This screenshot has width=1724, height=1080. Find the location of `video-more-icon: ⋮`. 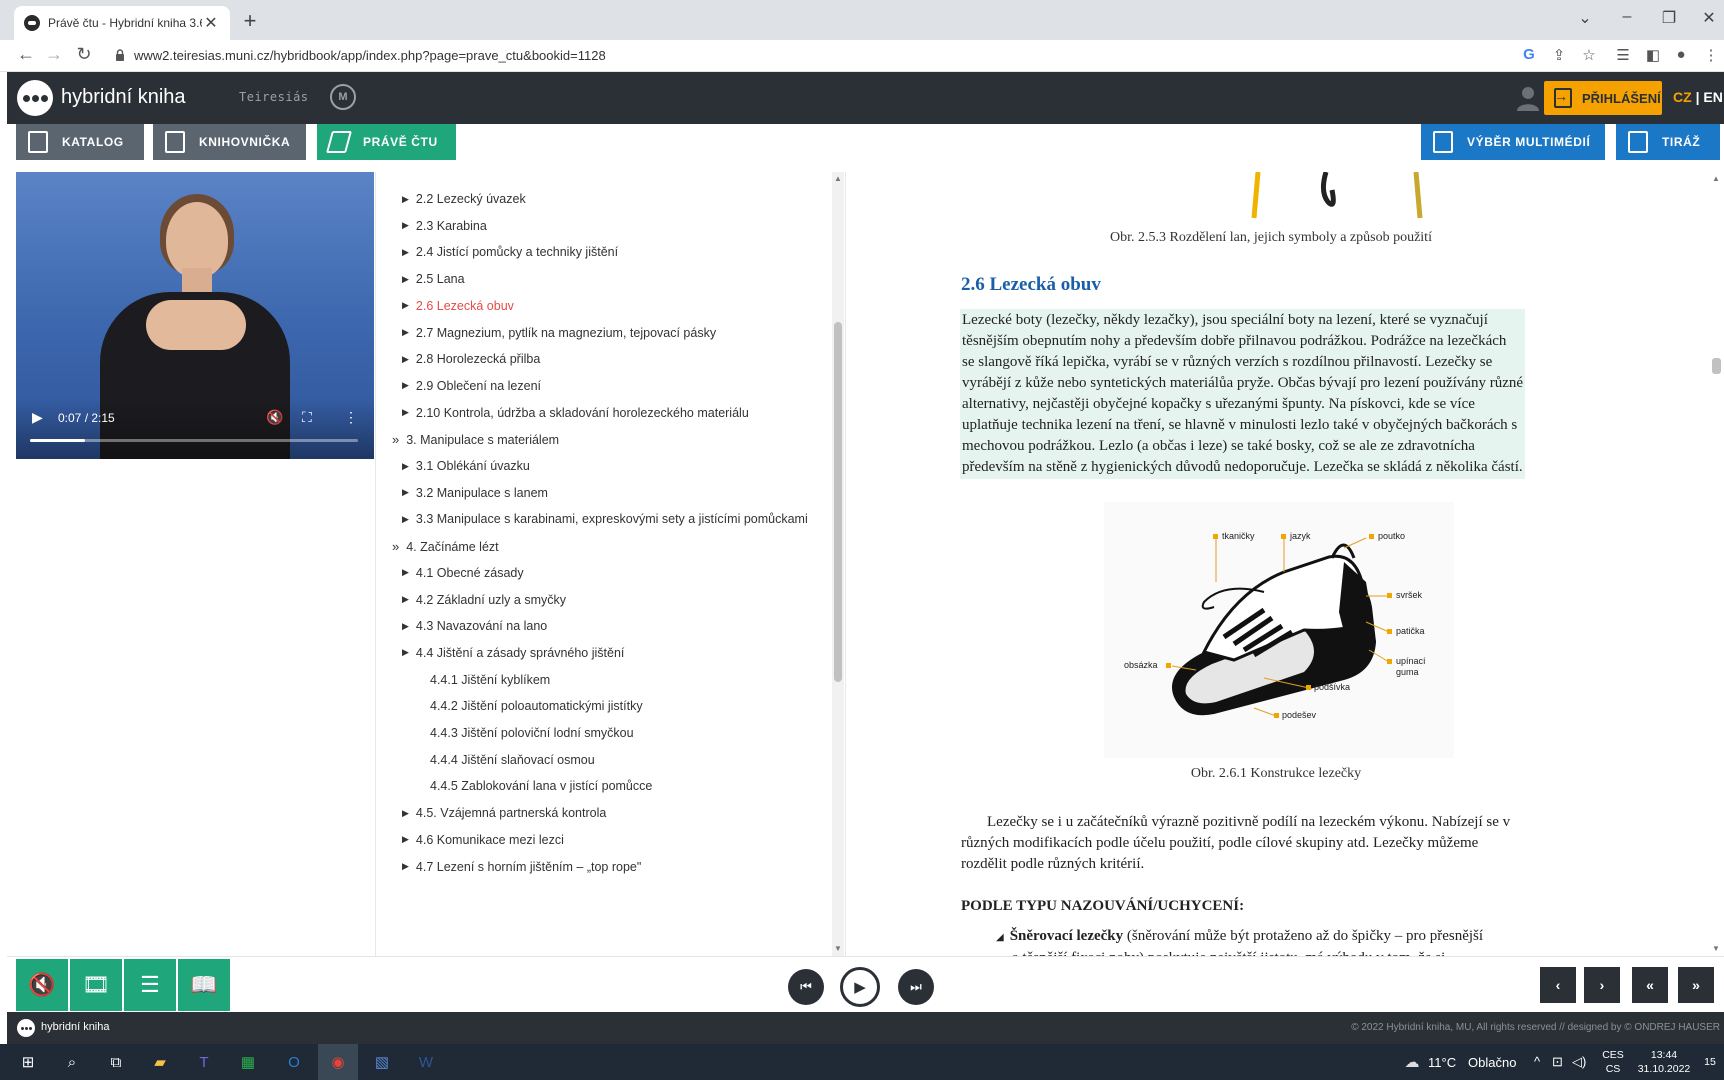

video-more-icon: ⋮ is located at coordinates (351, 417).